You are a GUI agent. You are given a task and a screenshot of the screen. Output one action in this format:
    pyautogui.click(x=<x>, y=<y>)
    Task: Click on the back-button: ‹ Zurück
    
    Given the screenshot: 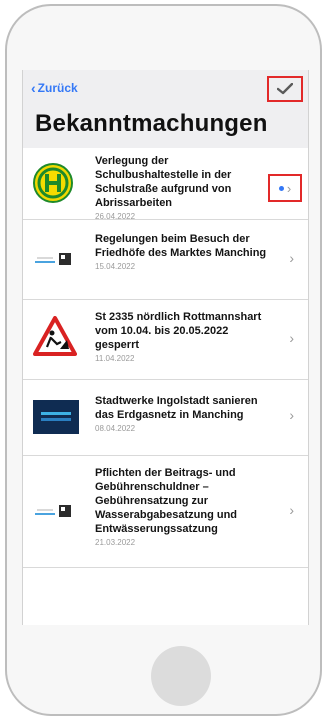 What is the action you would take?
    pyautogui.click(x=54, y=88)
    